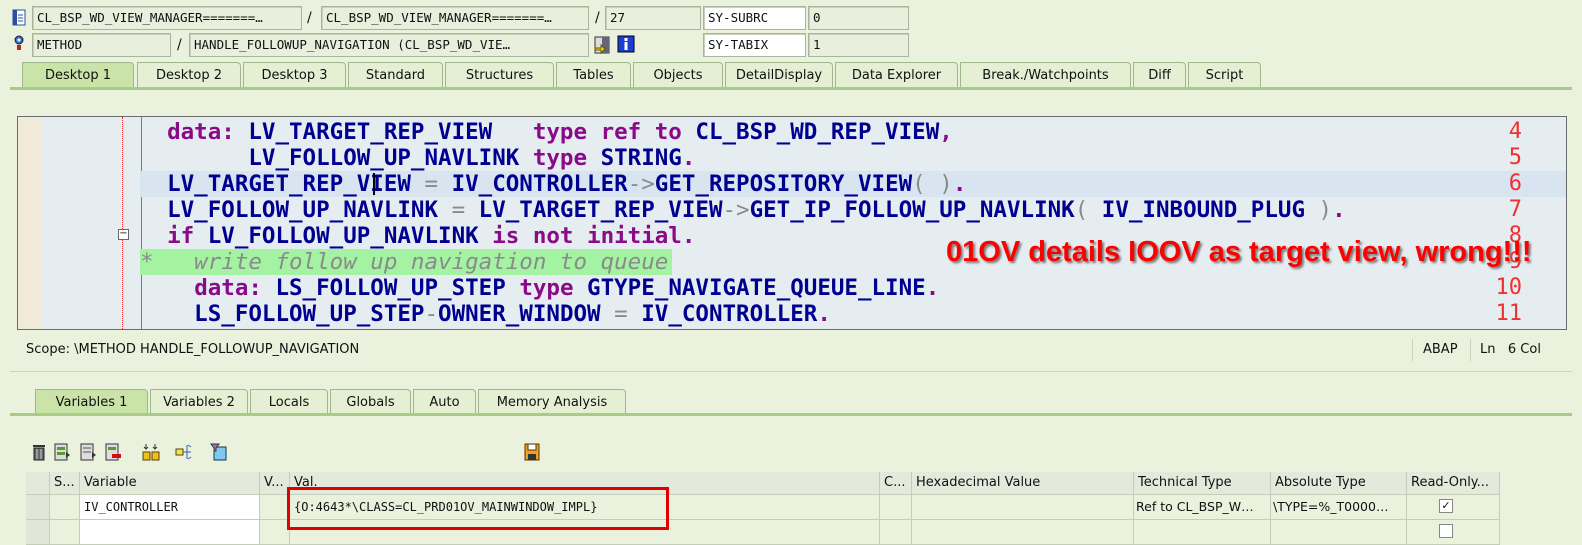 The width and height of the screenshot is (1582, 545). I want to click on layout-icon, so click(184, 452).